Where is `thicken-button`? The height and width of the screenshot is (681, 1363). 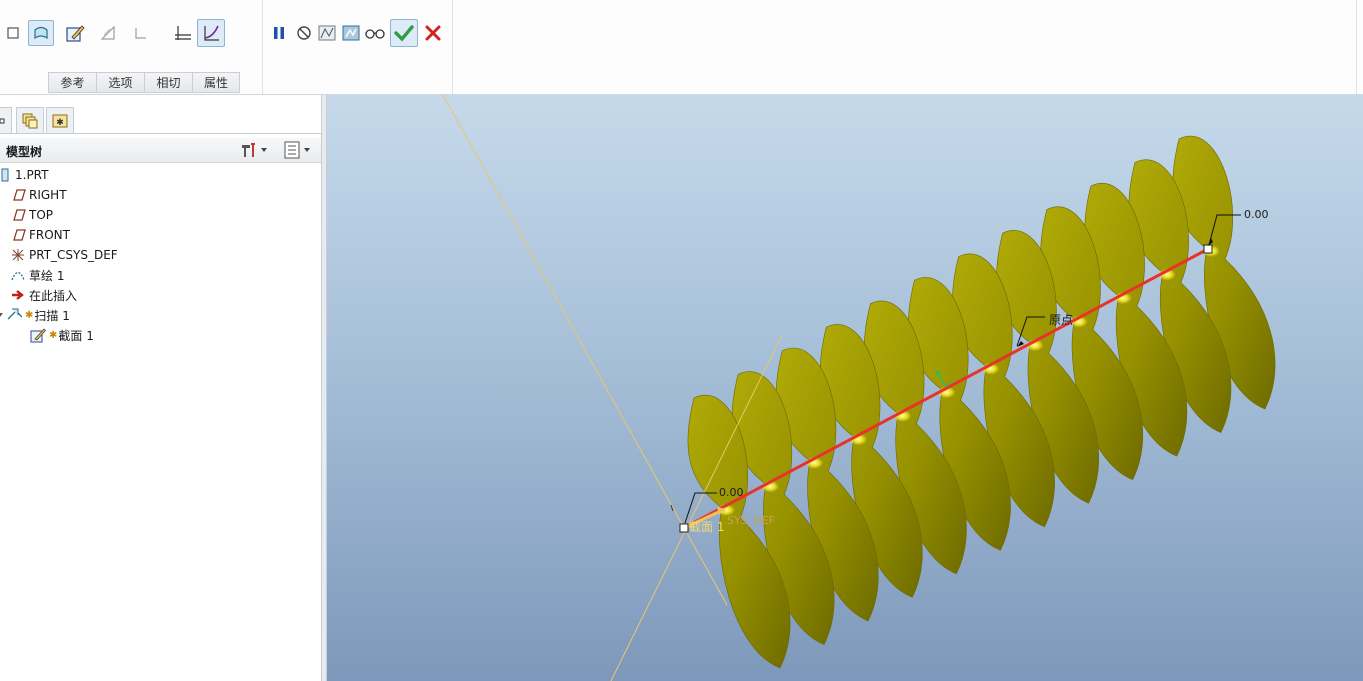 thicken-button is located at coordinates (141, 33).